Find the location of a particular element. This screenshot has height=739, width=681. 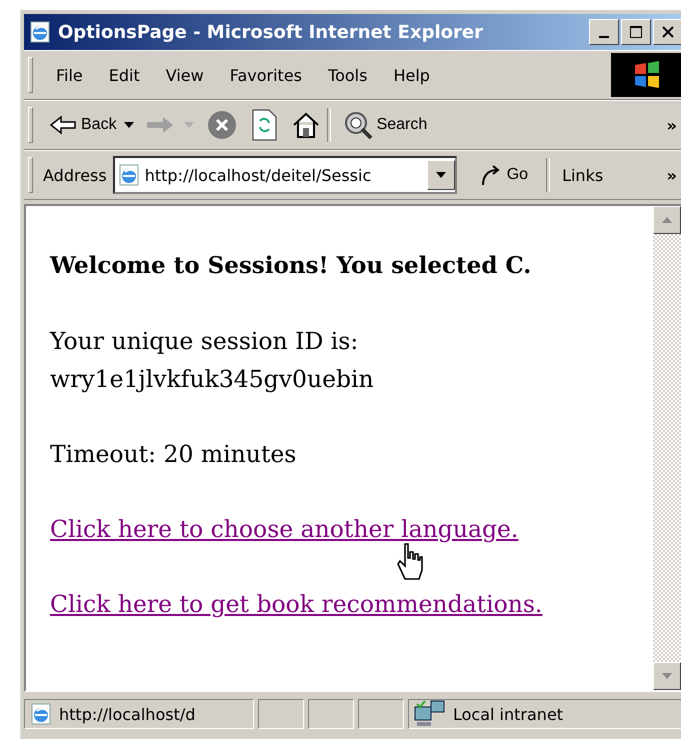

address-field: http://localhost/deitel/Sessic is located at coordinates (284, 175).